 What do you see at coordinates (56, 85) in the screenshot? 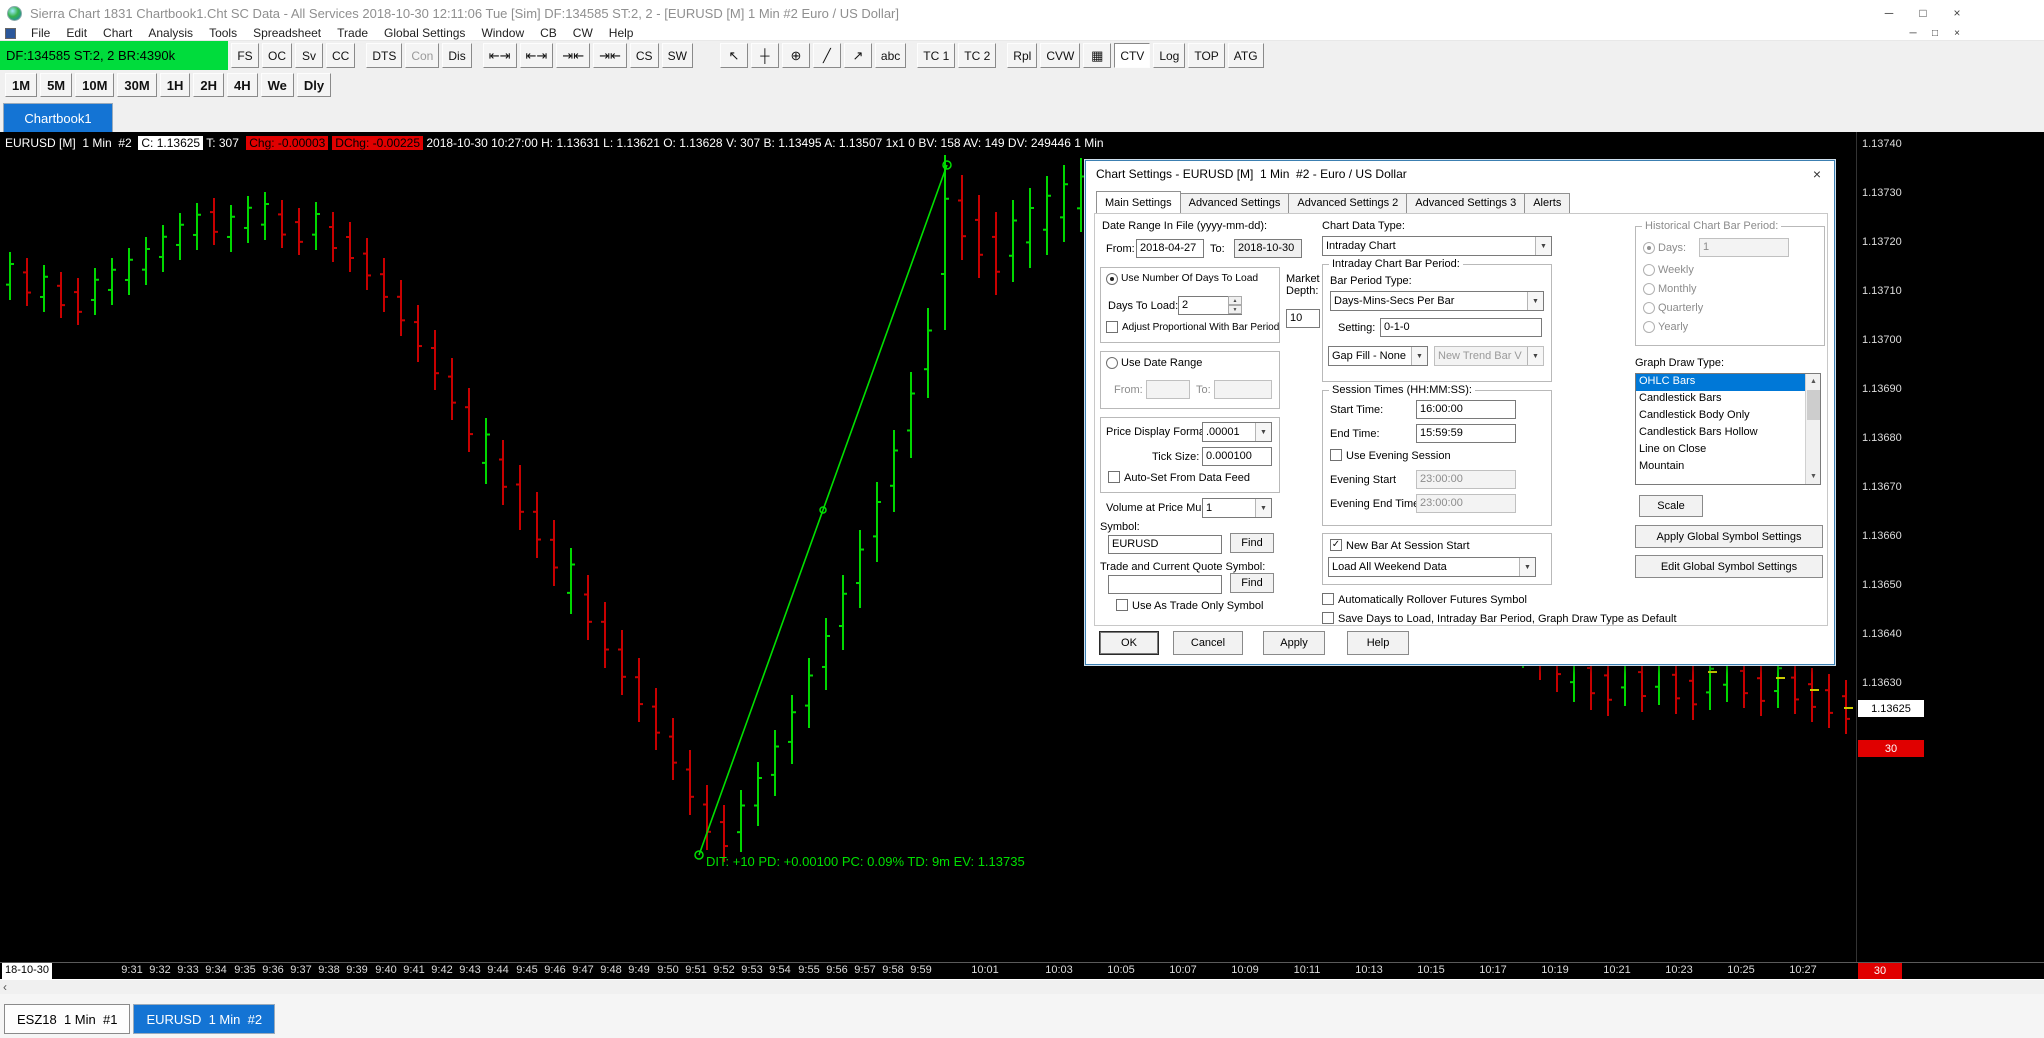
I see `timeframe-5m: 5M` at bounding box center [56, 85].